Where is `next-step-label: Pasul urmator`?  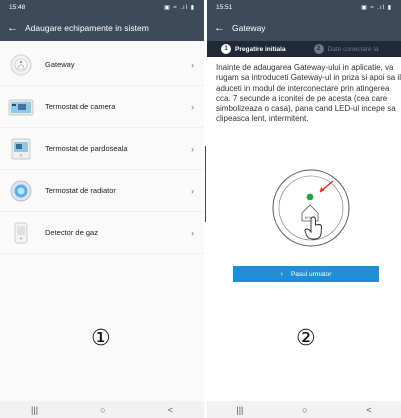
next-step-label: Pasul urmator is located at coordinates (311, 274).